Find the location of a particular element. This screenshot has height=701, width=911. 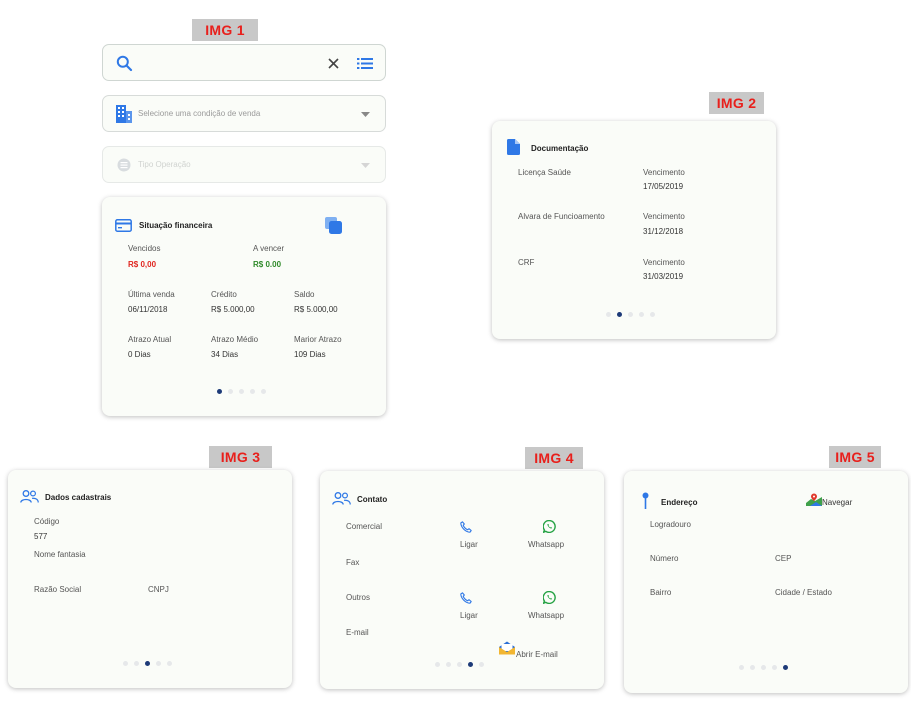

credito-label: Crédito is located at coordinates (224, 294).